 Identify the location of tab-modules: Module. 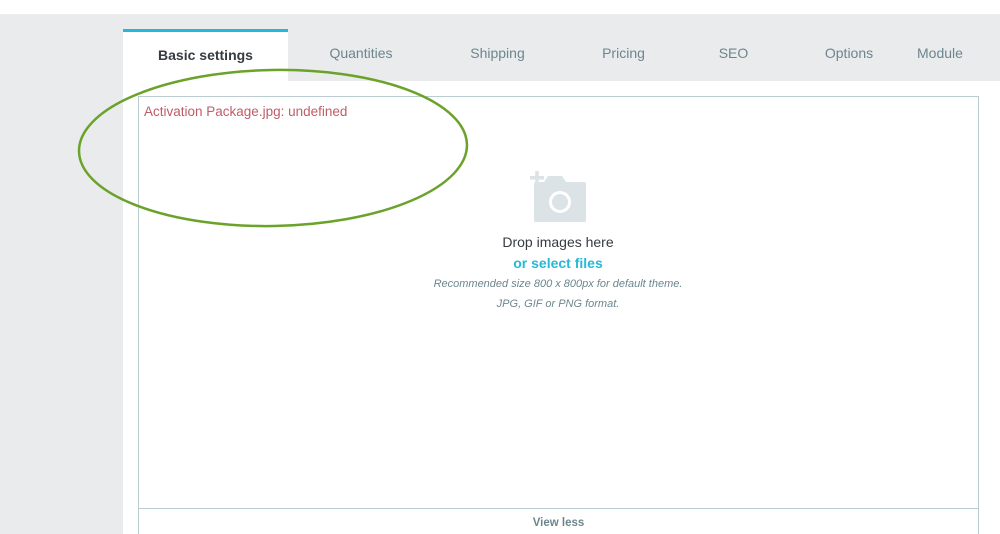
(958, 55).